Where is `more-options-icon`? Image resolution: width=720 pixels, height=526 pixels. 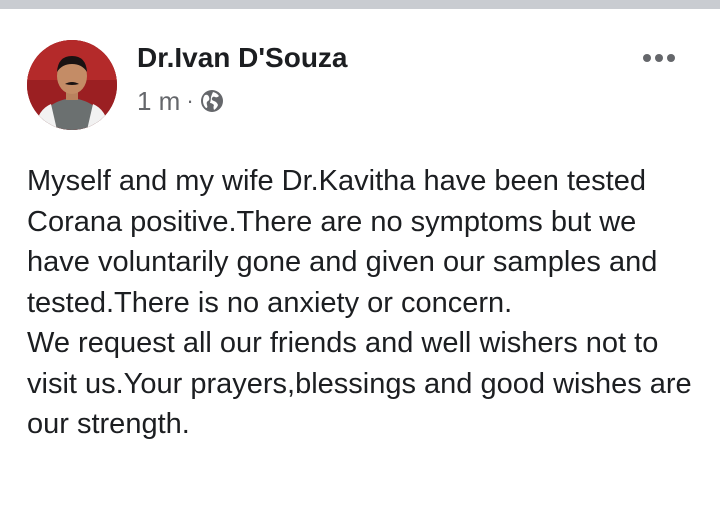 more-options-icon is located at coordinates (647, 58).